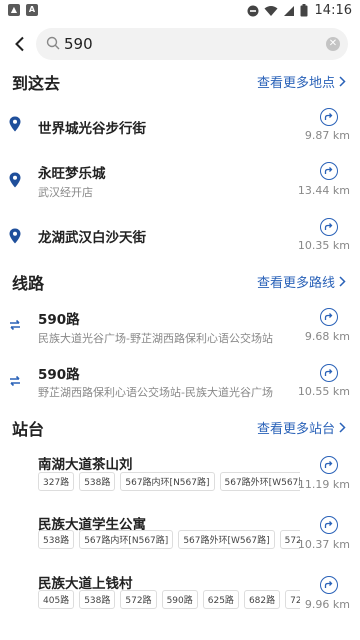 The width and height of the screenshot is (360, 640). I want to click on distance: 13.44 km, so click(323, 190).